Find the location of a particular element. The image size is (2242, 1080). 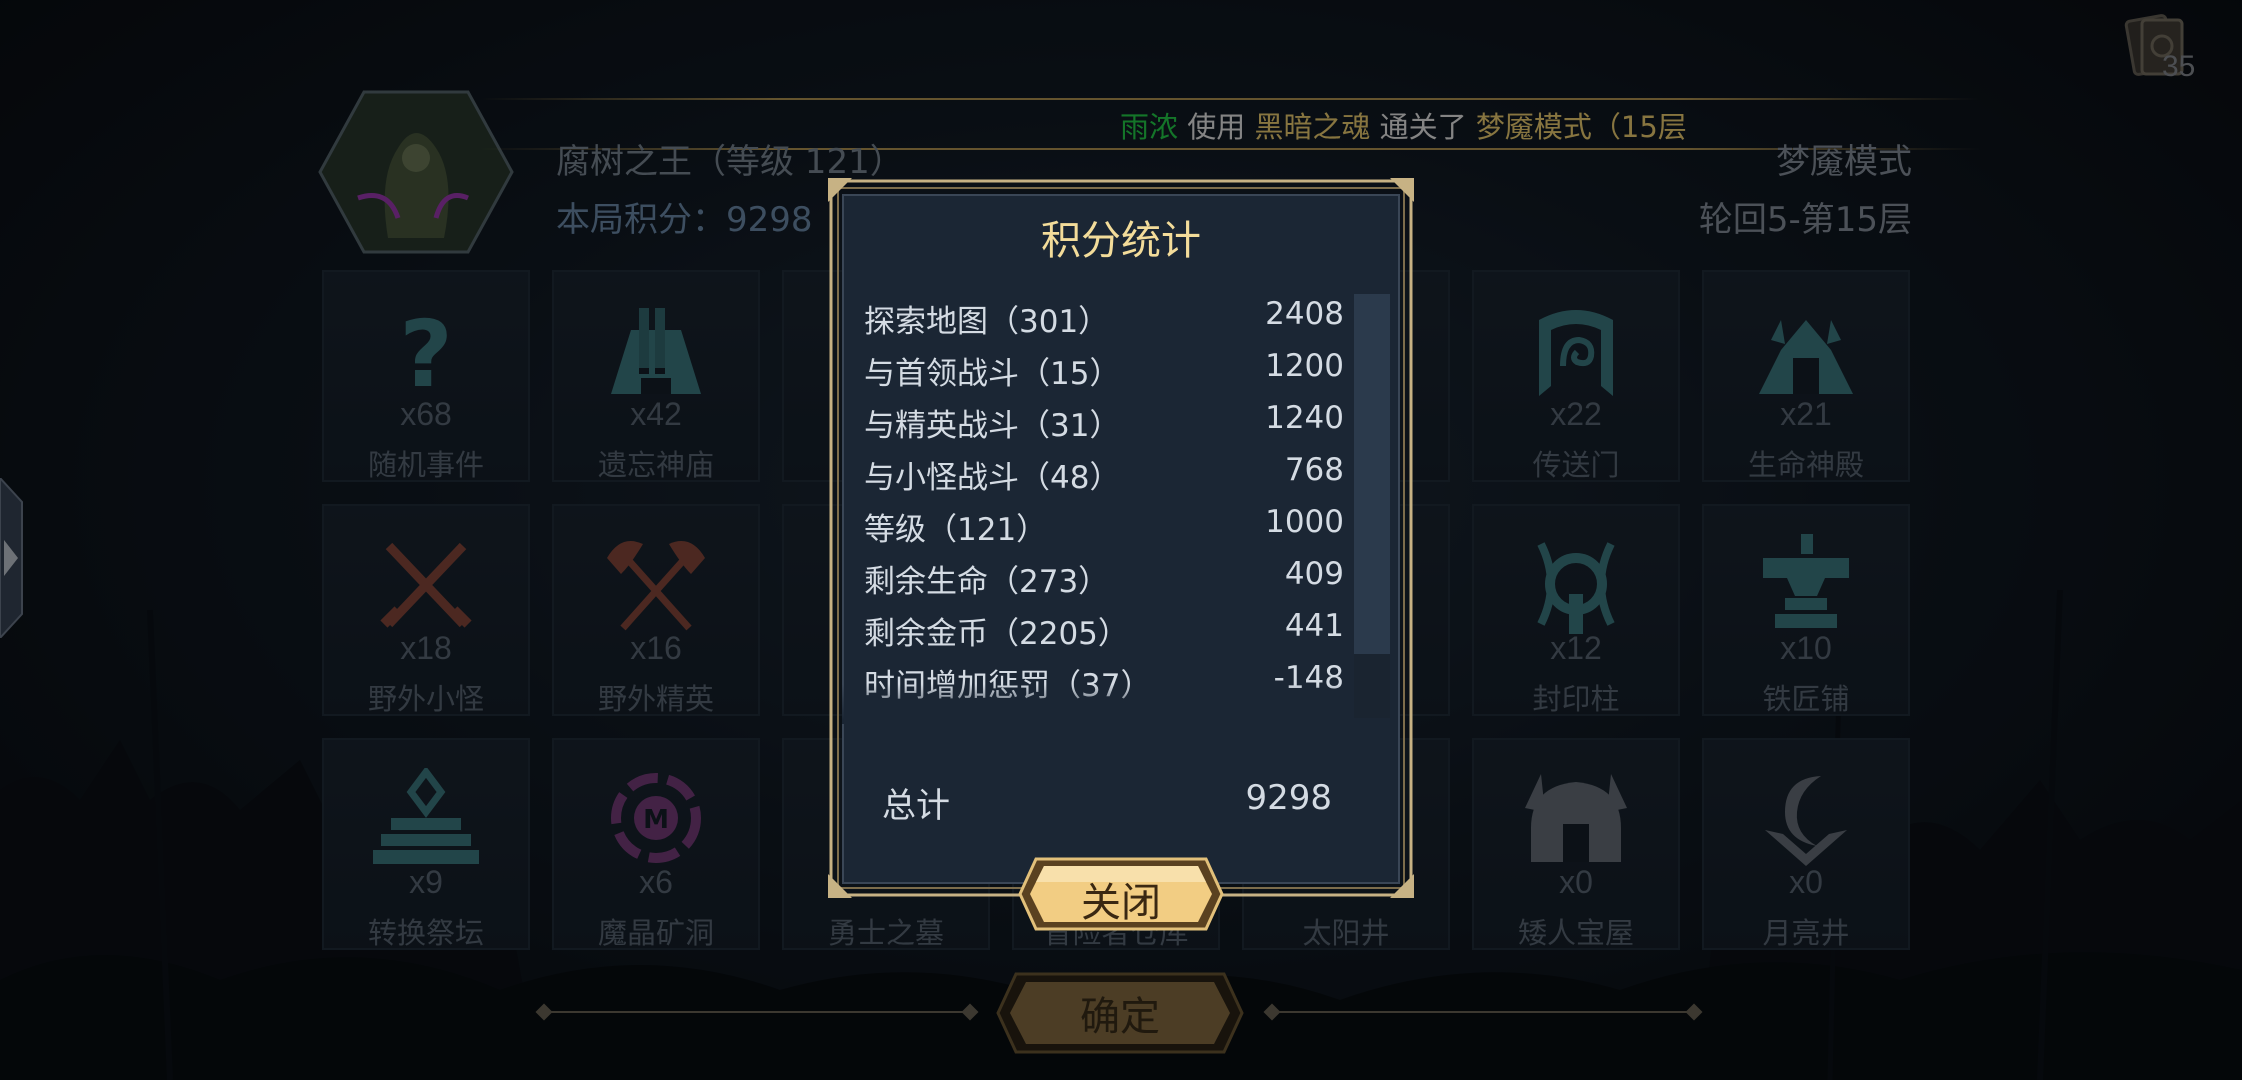

score-row: 与小怪战斗（48） 768 is located at coordinates (1104, 472).